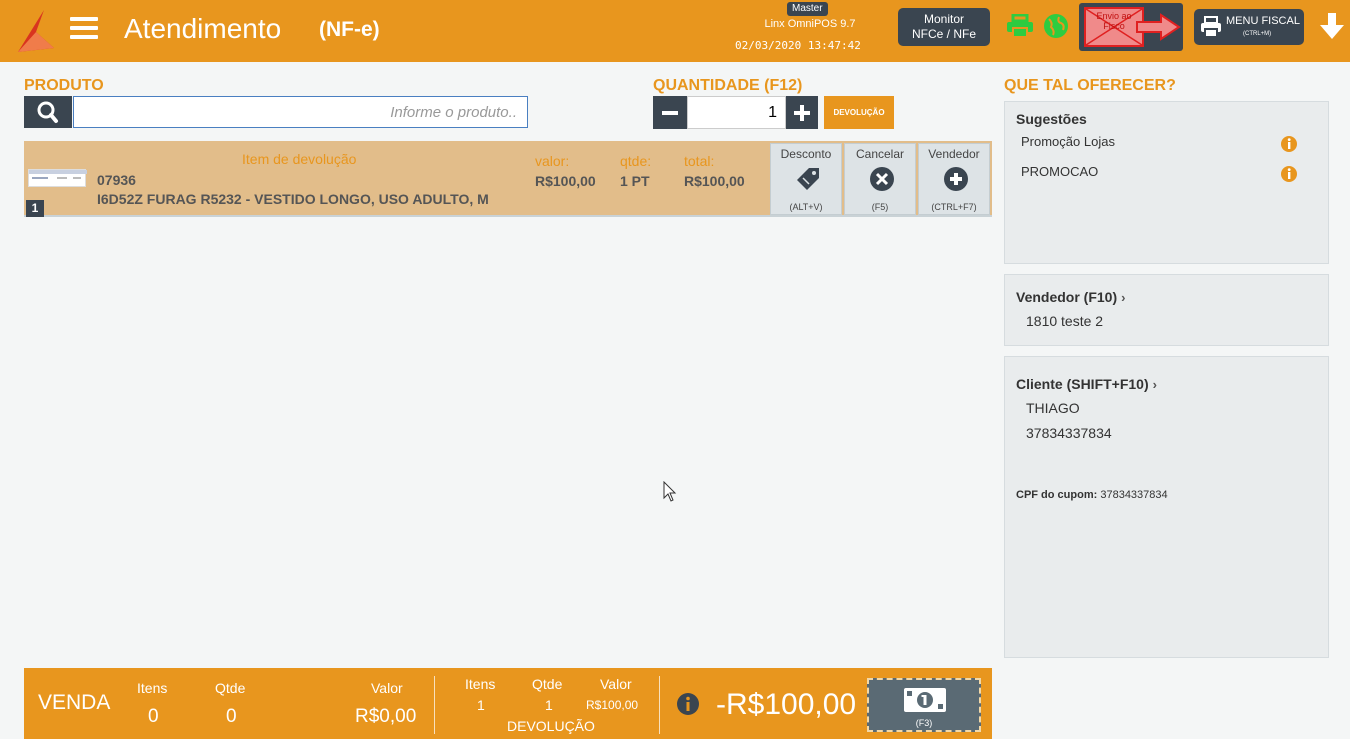  What do you see at coordinates (349, 29) in the screenshot?
I see `page-subtitle: (NF-e)` at bounding box center [349, 29].